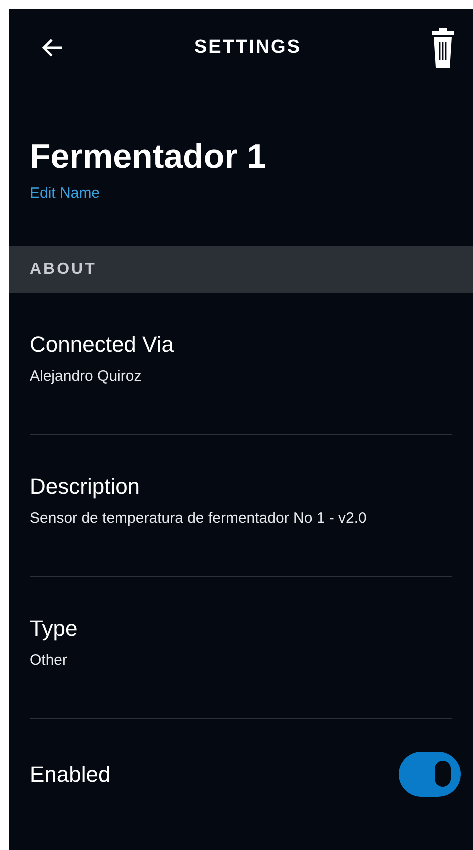 Image resolution: width=473 pixels, height=850 pixels. Describe the element at coordinates (49, 661) in the screenshot. I see `field-value: Other` at that location.